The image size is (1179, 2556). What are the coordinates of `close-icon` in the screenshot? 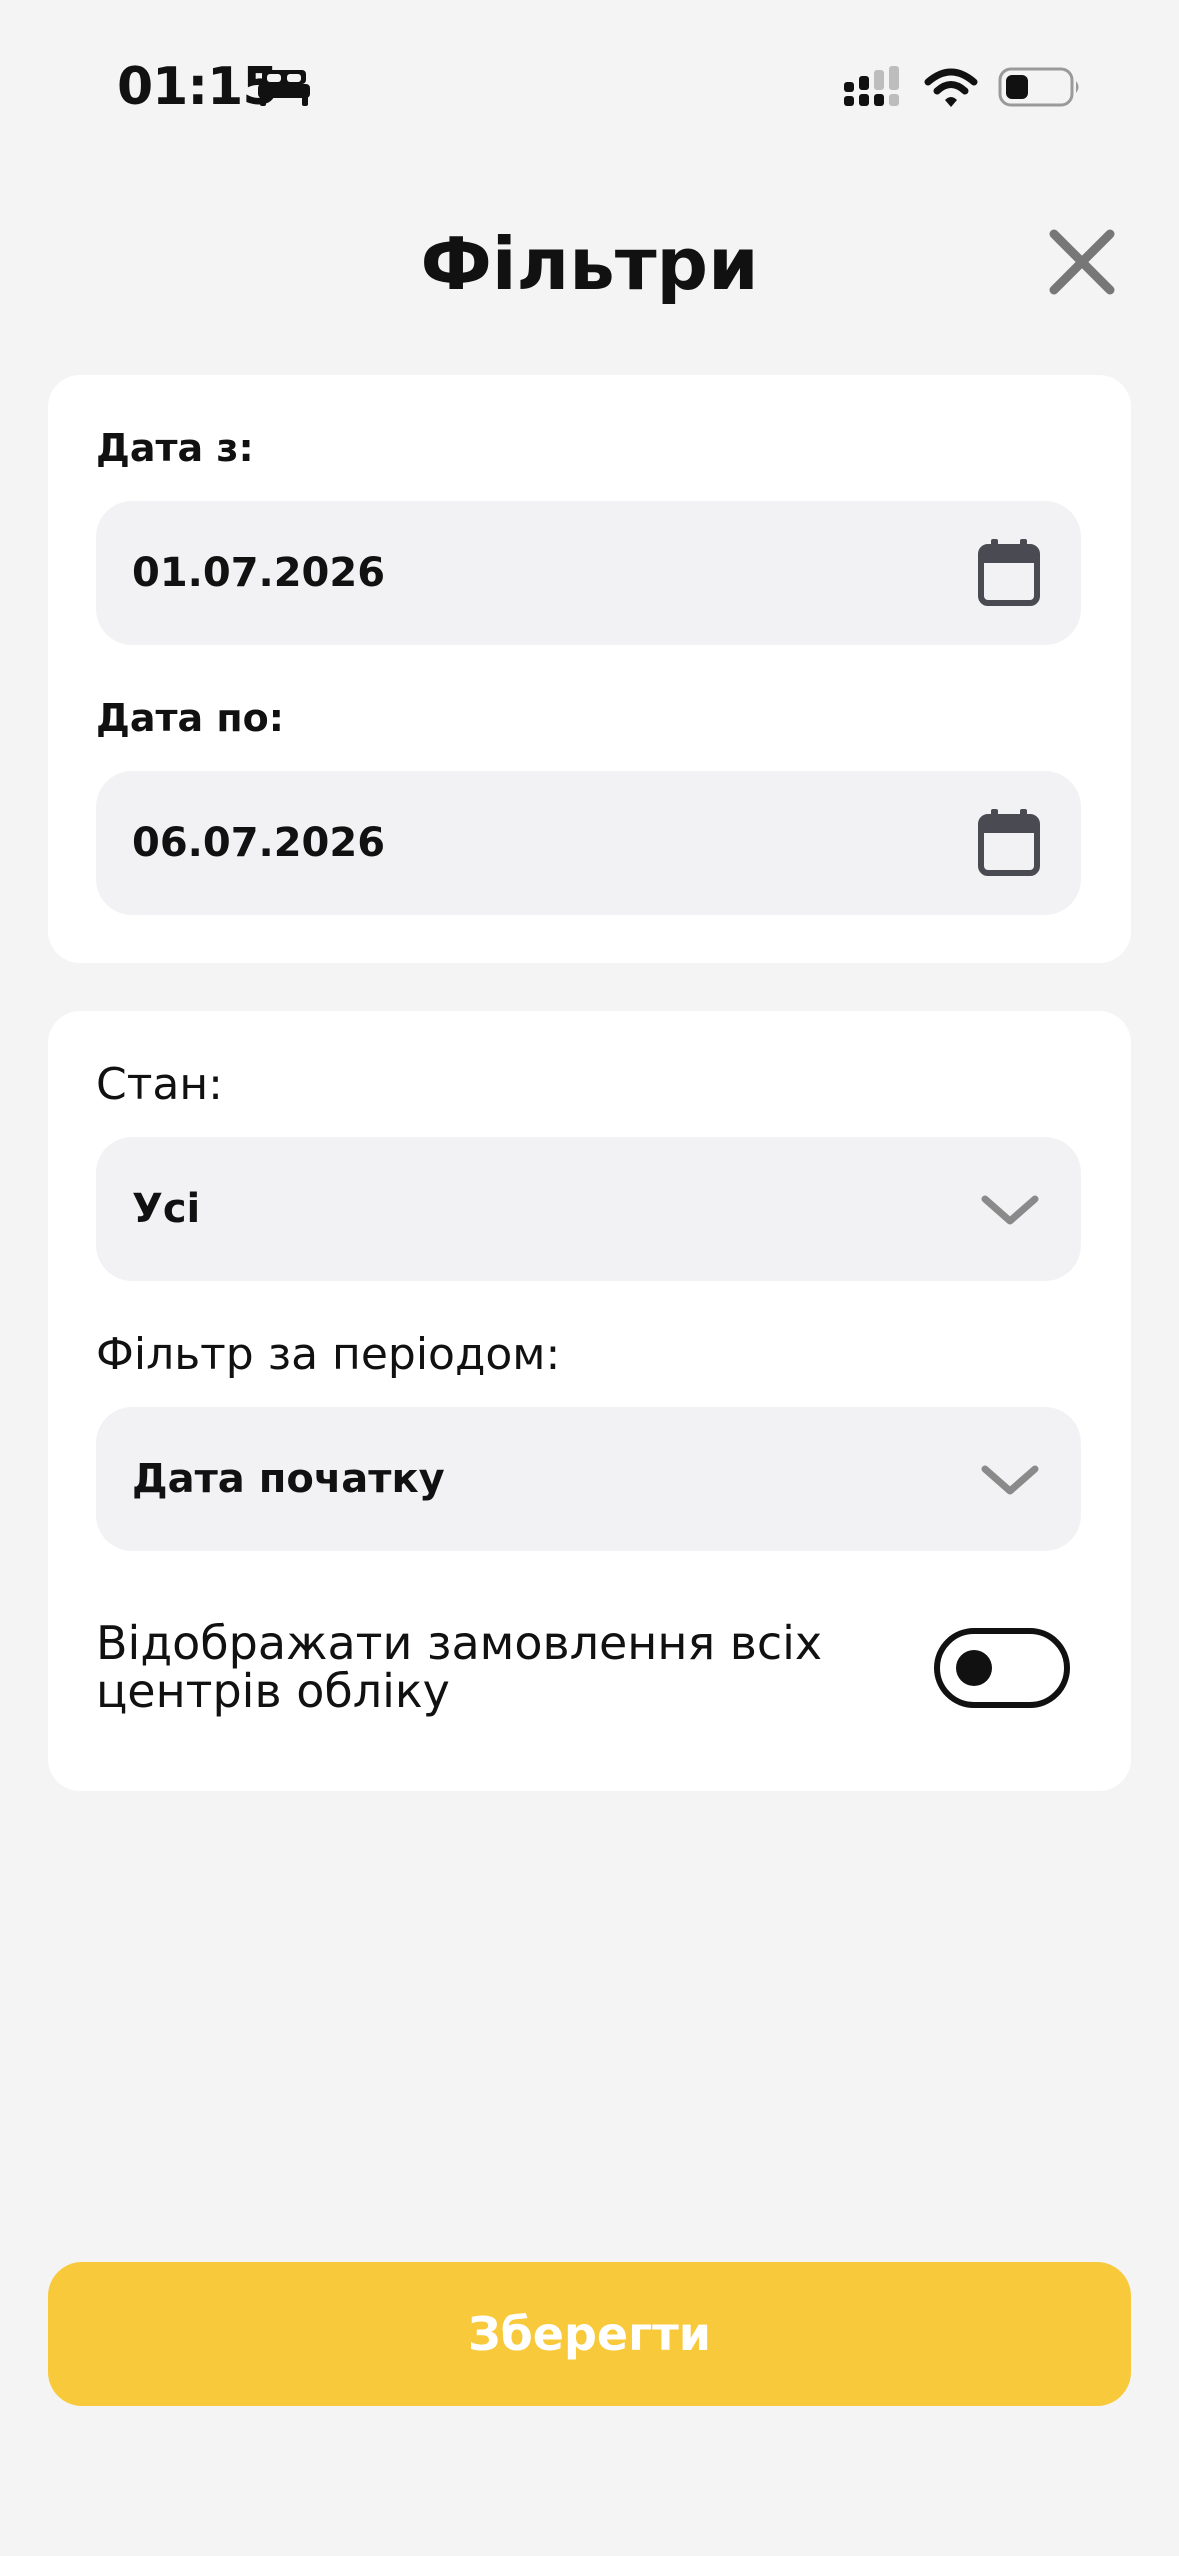 It's located at (1082, 262).